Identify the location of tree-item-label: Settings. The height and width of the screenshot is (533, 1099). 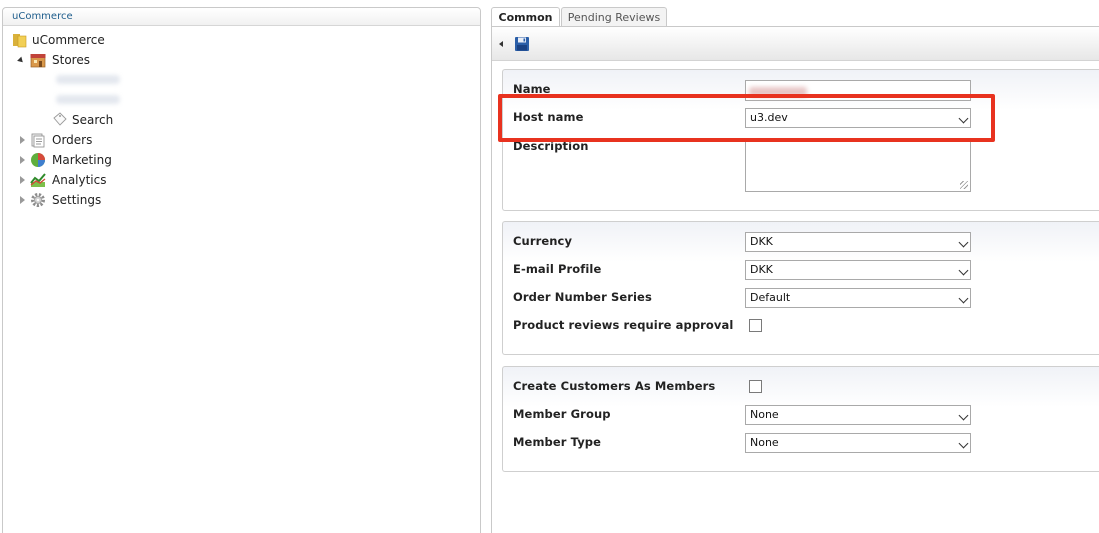
(77, 200).